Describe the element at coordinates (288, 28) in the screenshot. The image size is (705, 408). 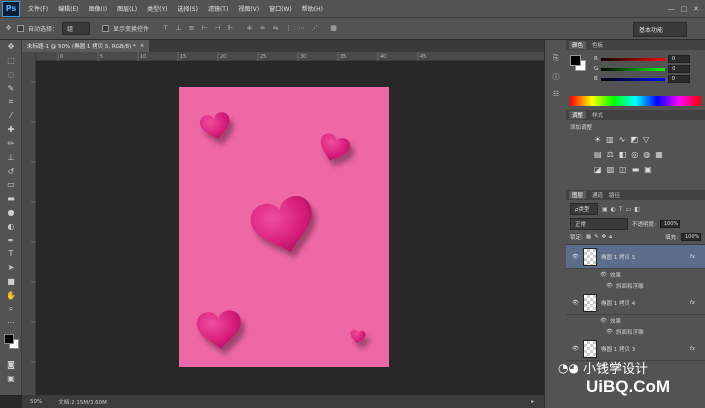
I see `distribute-left-icon: ⋮` at that location.